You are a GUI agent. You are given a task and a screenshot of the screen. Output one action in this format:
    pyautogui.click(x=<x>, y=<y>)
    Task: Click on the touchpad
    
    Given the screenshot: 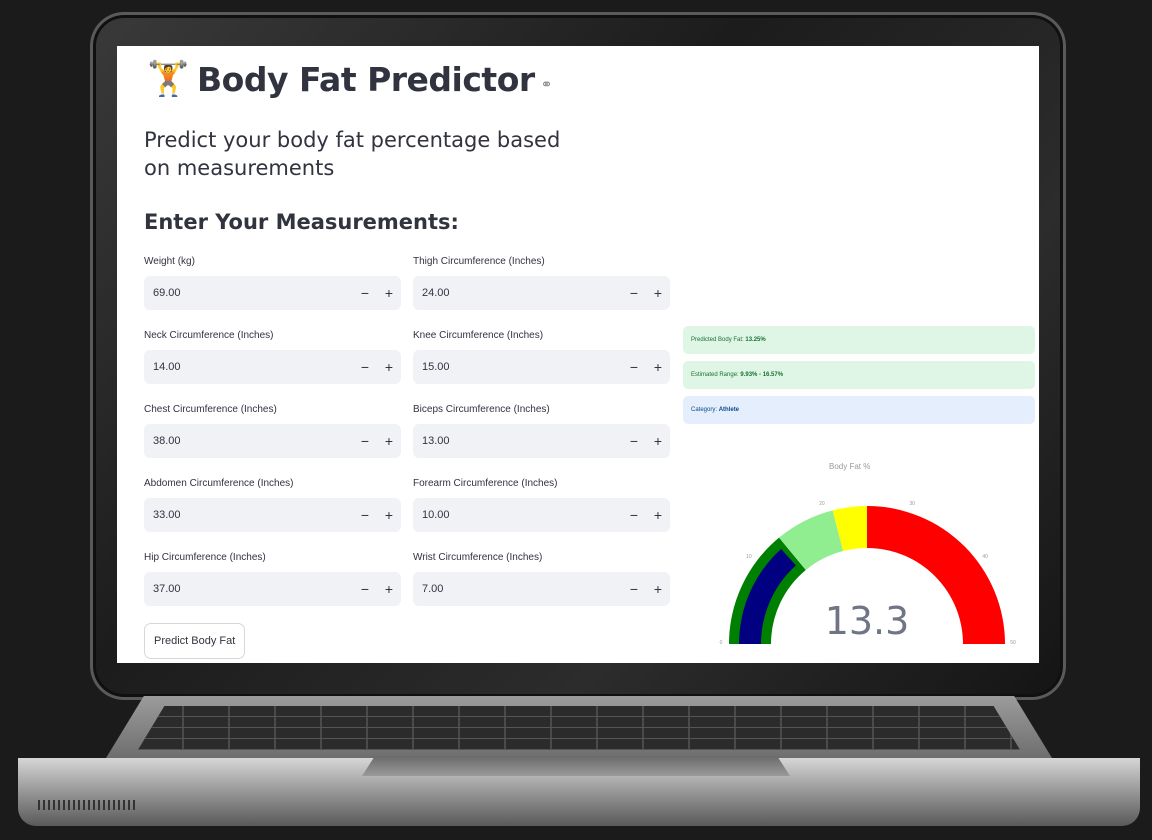 What is the action you would take?
    pyautogui.click(x=576, y=766)
    